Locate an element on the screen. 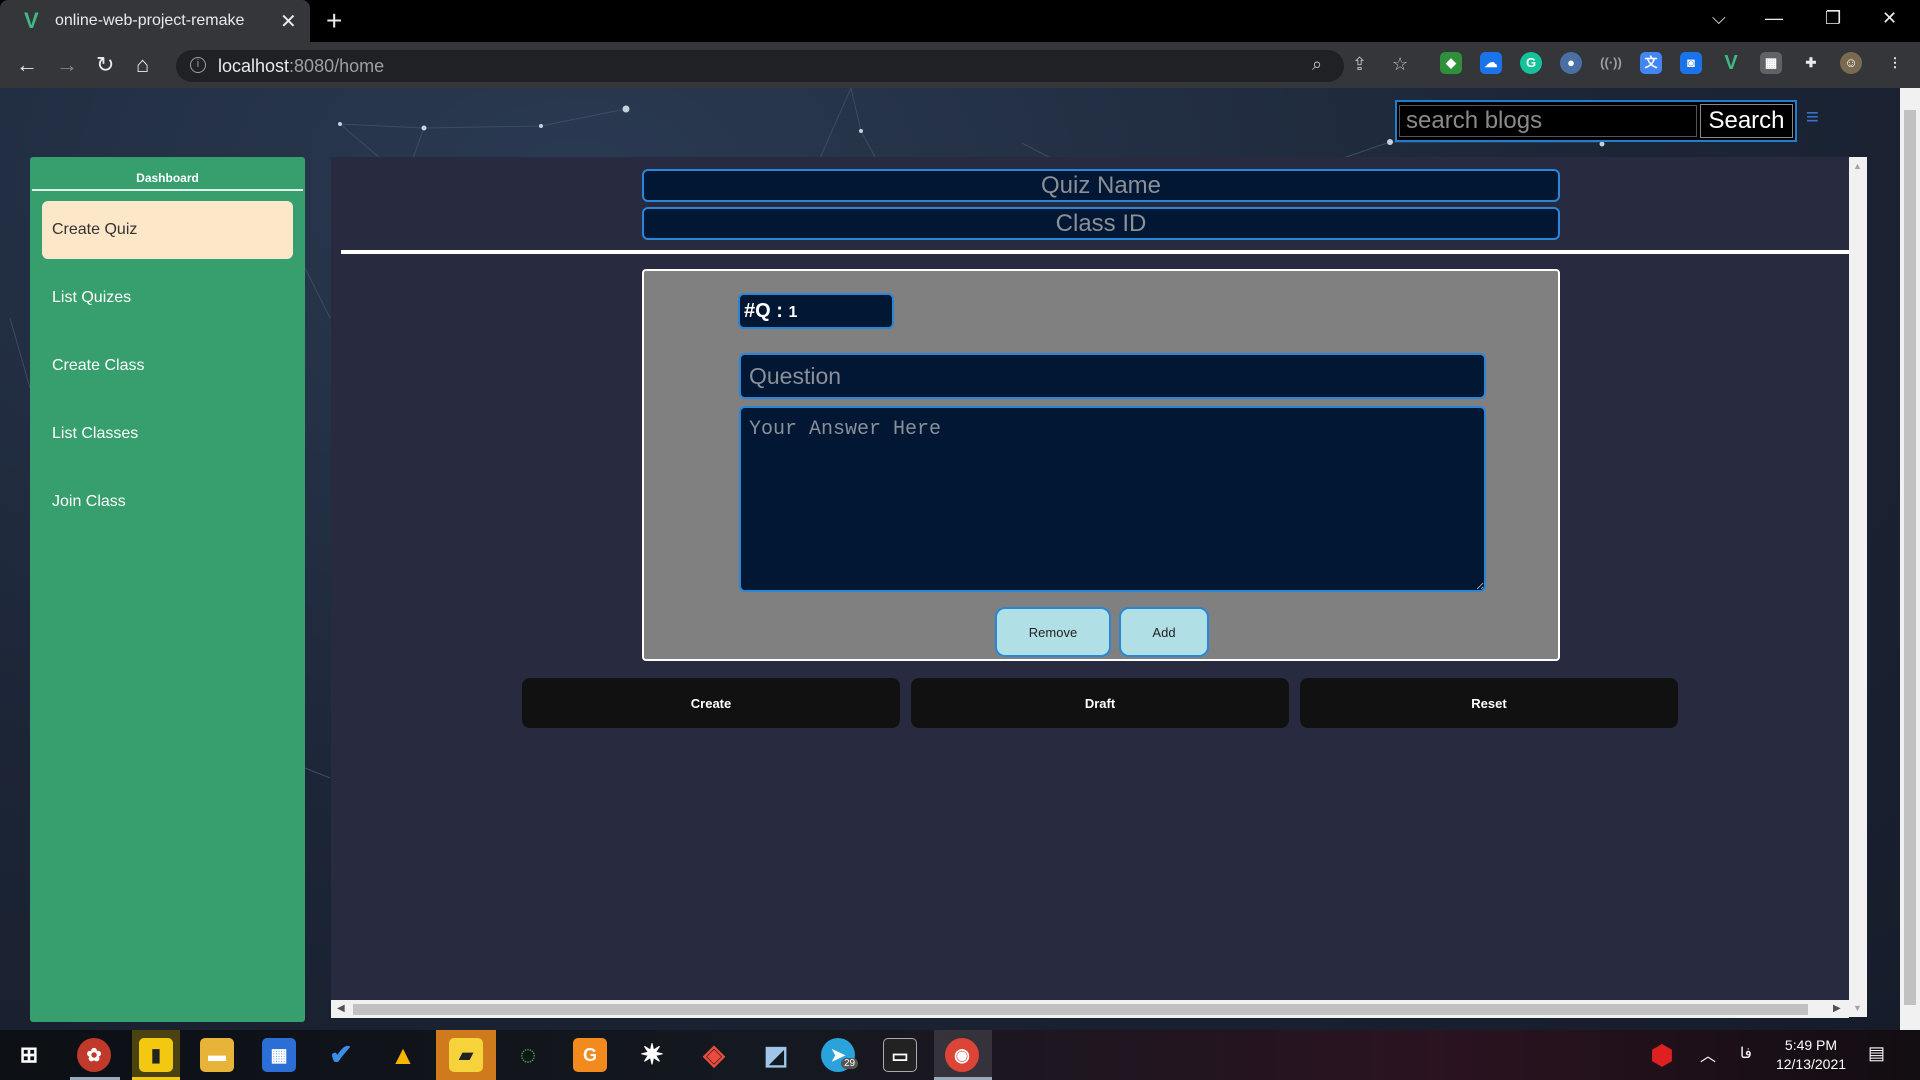  bookmark-star-icon: ☆ is located at coordinates (1400, 64).